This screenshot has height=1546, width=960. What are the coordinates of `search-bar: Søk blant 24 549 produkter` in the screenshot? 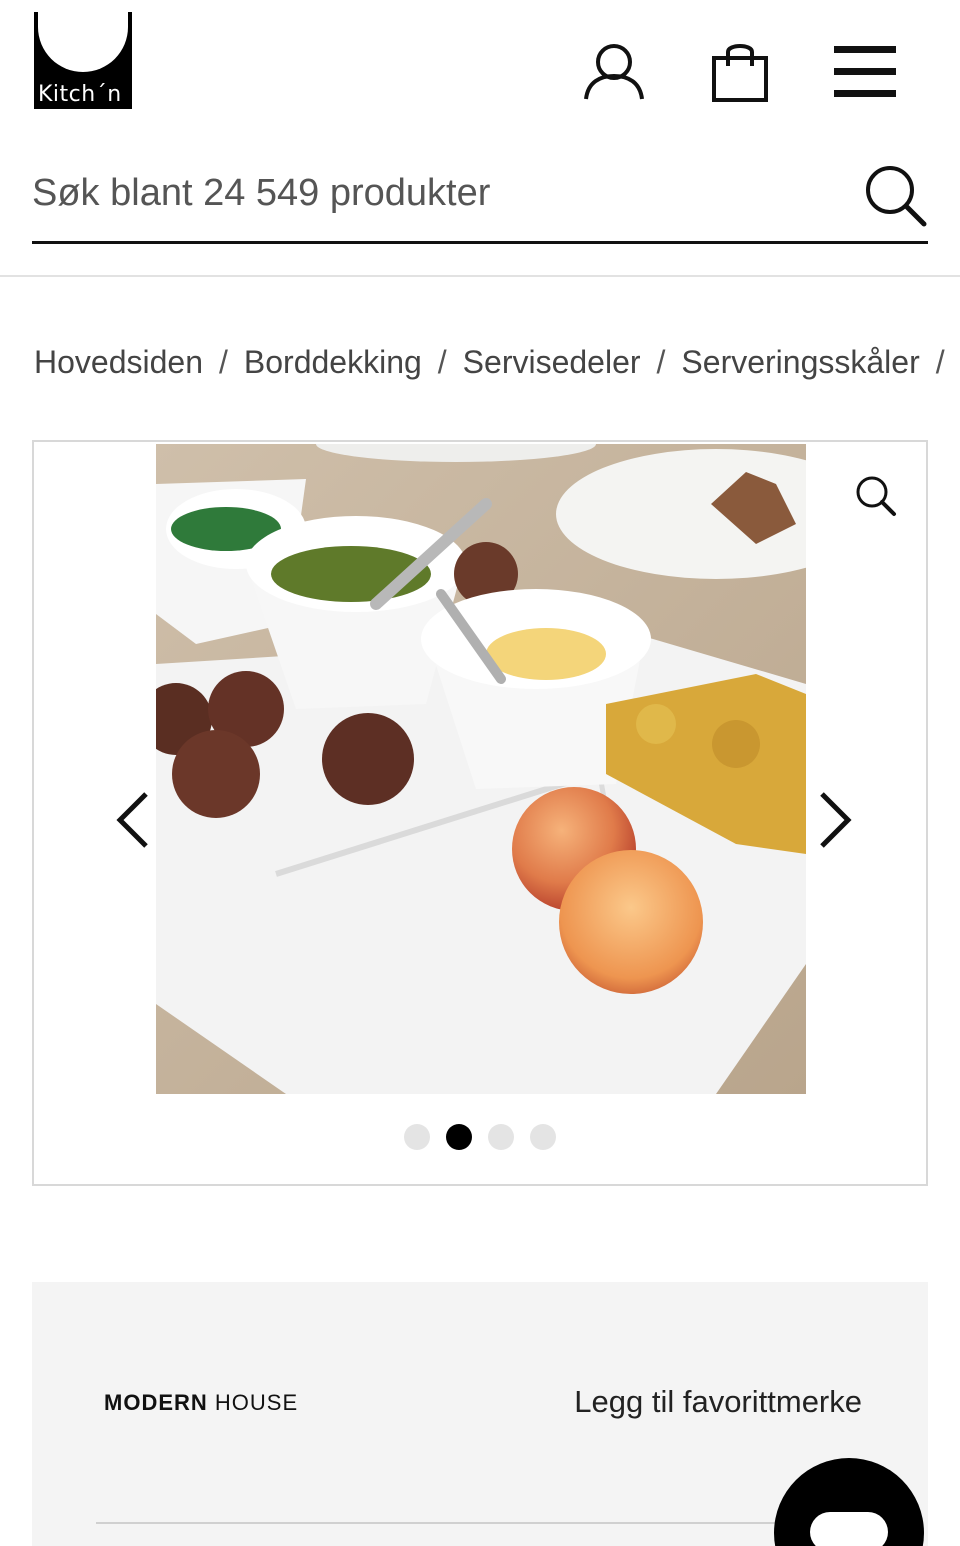 It's located at (480, 197).